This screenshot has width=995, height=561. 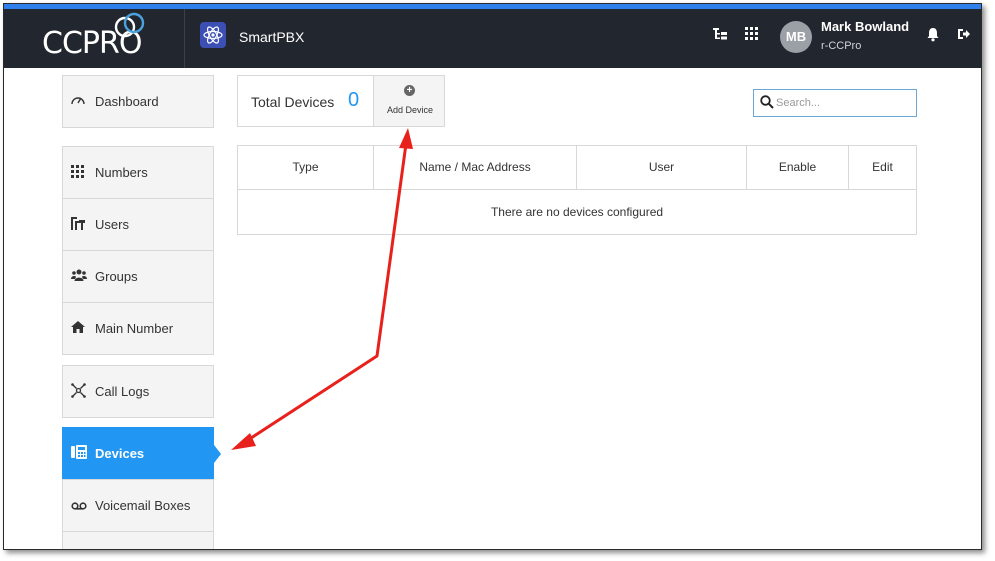 What do you see at coordinates (406, 138) in the screenshot?
I see `arrow-head-up-icon` at bounding box center [406, 138].